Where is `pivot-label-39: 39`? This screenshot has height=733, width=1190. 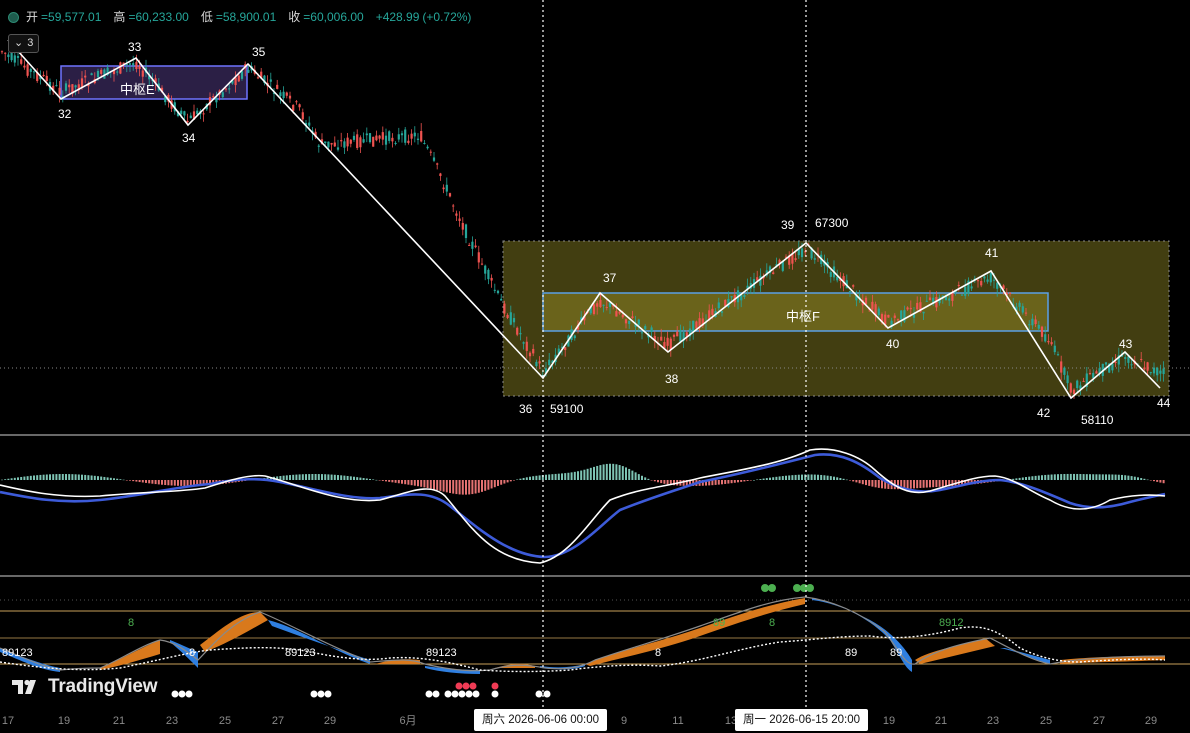 pivot-label-39: 39 is located at coordinates (788, 225).